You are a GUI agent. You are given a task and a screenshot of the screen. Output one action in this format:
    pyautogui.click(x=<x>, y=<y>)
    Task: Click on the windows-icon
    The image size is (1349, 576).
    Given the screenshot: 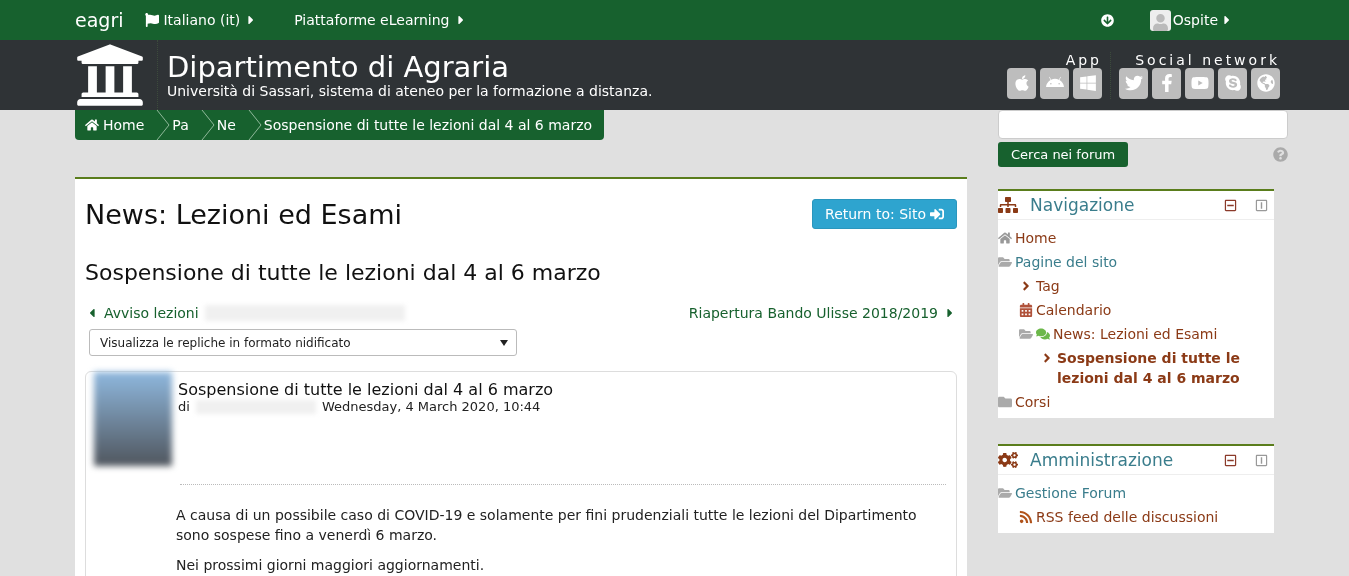 What is the action you would take?
    pyautogui.click(x=1087, y=83)
    